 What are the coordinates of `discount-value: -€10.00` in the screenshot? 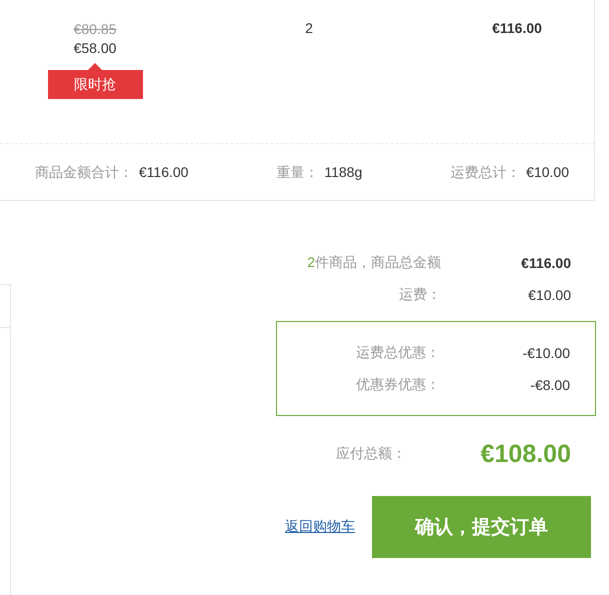 It's located at (546, 353).